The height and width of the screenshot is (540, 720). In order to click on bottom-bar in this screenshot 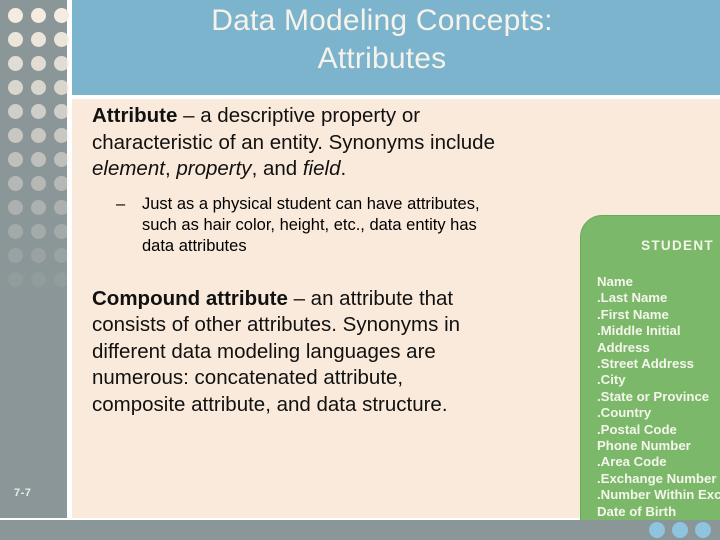, I will do `click(360, 530)`.